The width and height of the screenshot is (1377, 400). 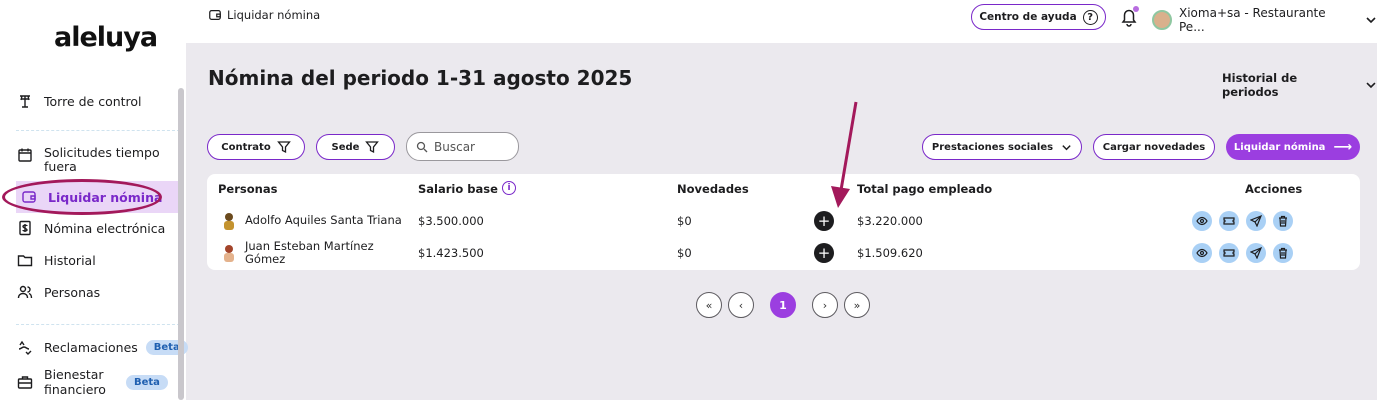 I want to click on sidebar-item-label: Historial, so click(x=70, y=260).